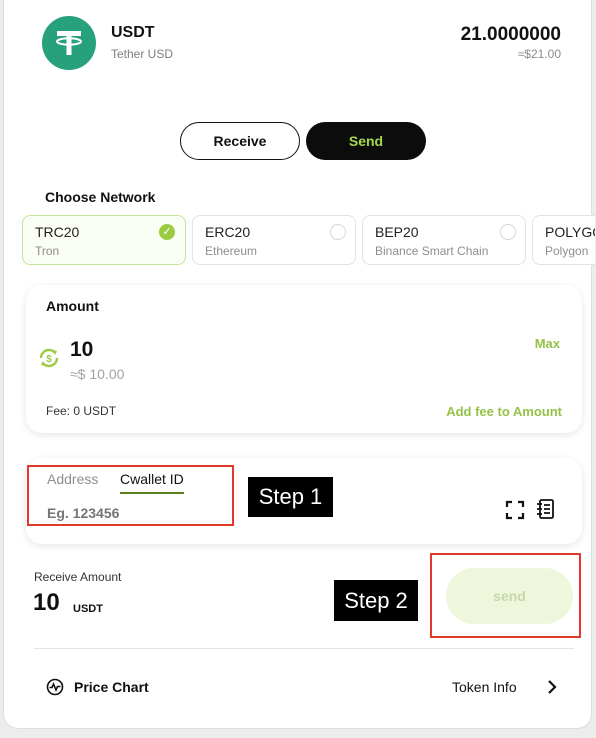 This screenshot has width=596, height=738. Describe the element at coordinates (567, 251) in the screenshot. I see `network-chain: Polygon` at that location.